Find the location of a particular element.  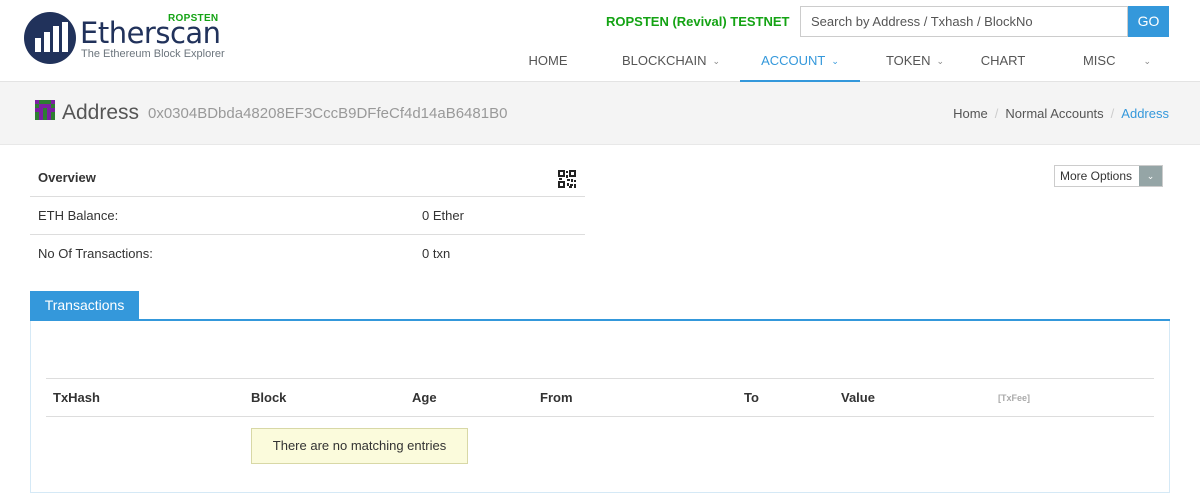

column-header-txfee: [TxFee] is located at coordinates (1014, 398).